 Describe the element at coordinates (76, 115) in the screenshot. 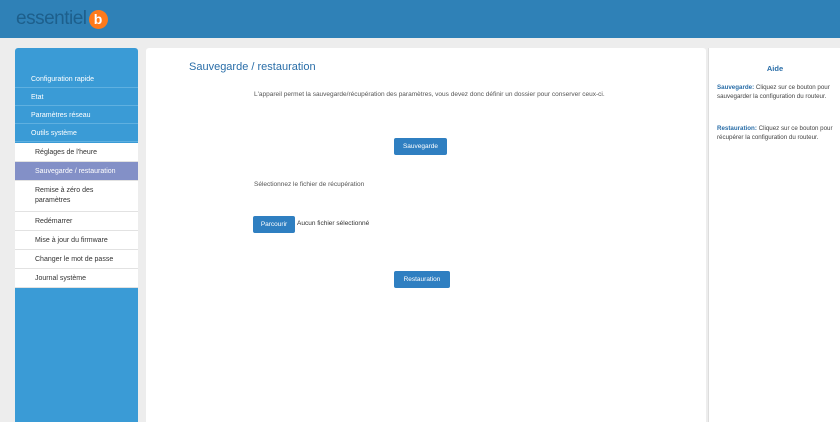

I see `sidebar-item-parametres-reseau: Paramètres réseau` at that location.